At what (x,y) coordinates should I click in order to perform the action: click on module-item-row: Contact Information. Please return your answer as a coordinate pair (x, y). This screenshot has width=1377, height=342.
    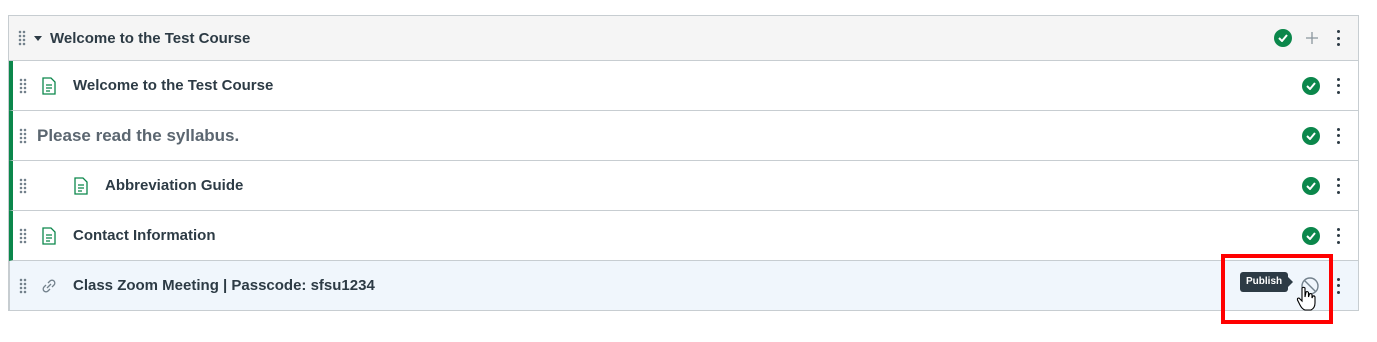
    Looking at the image, I should click on (683, 236).